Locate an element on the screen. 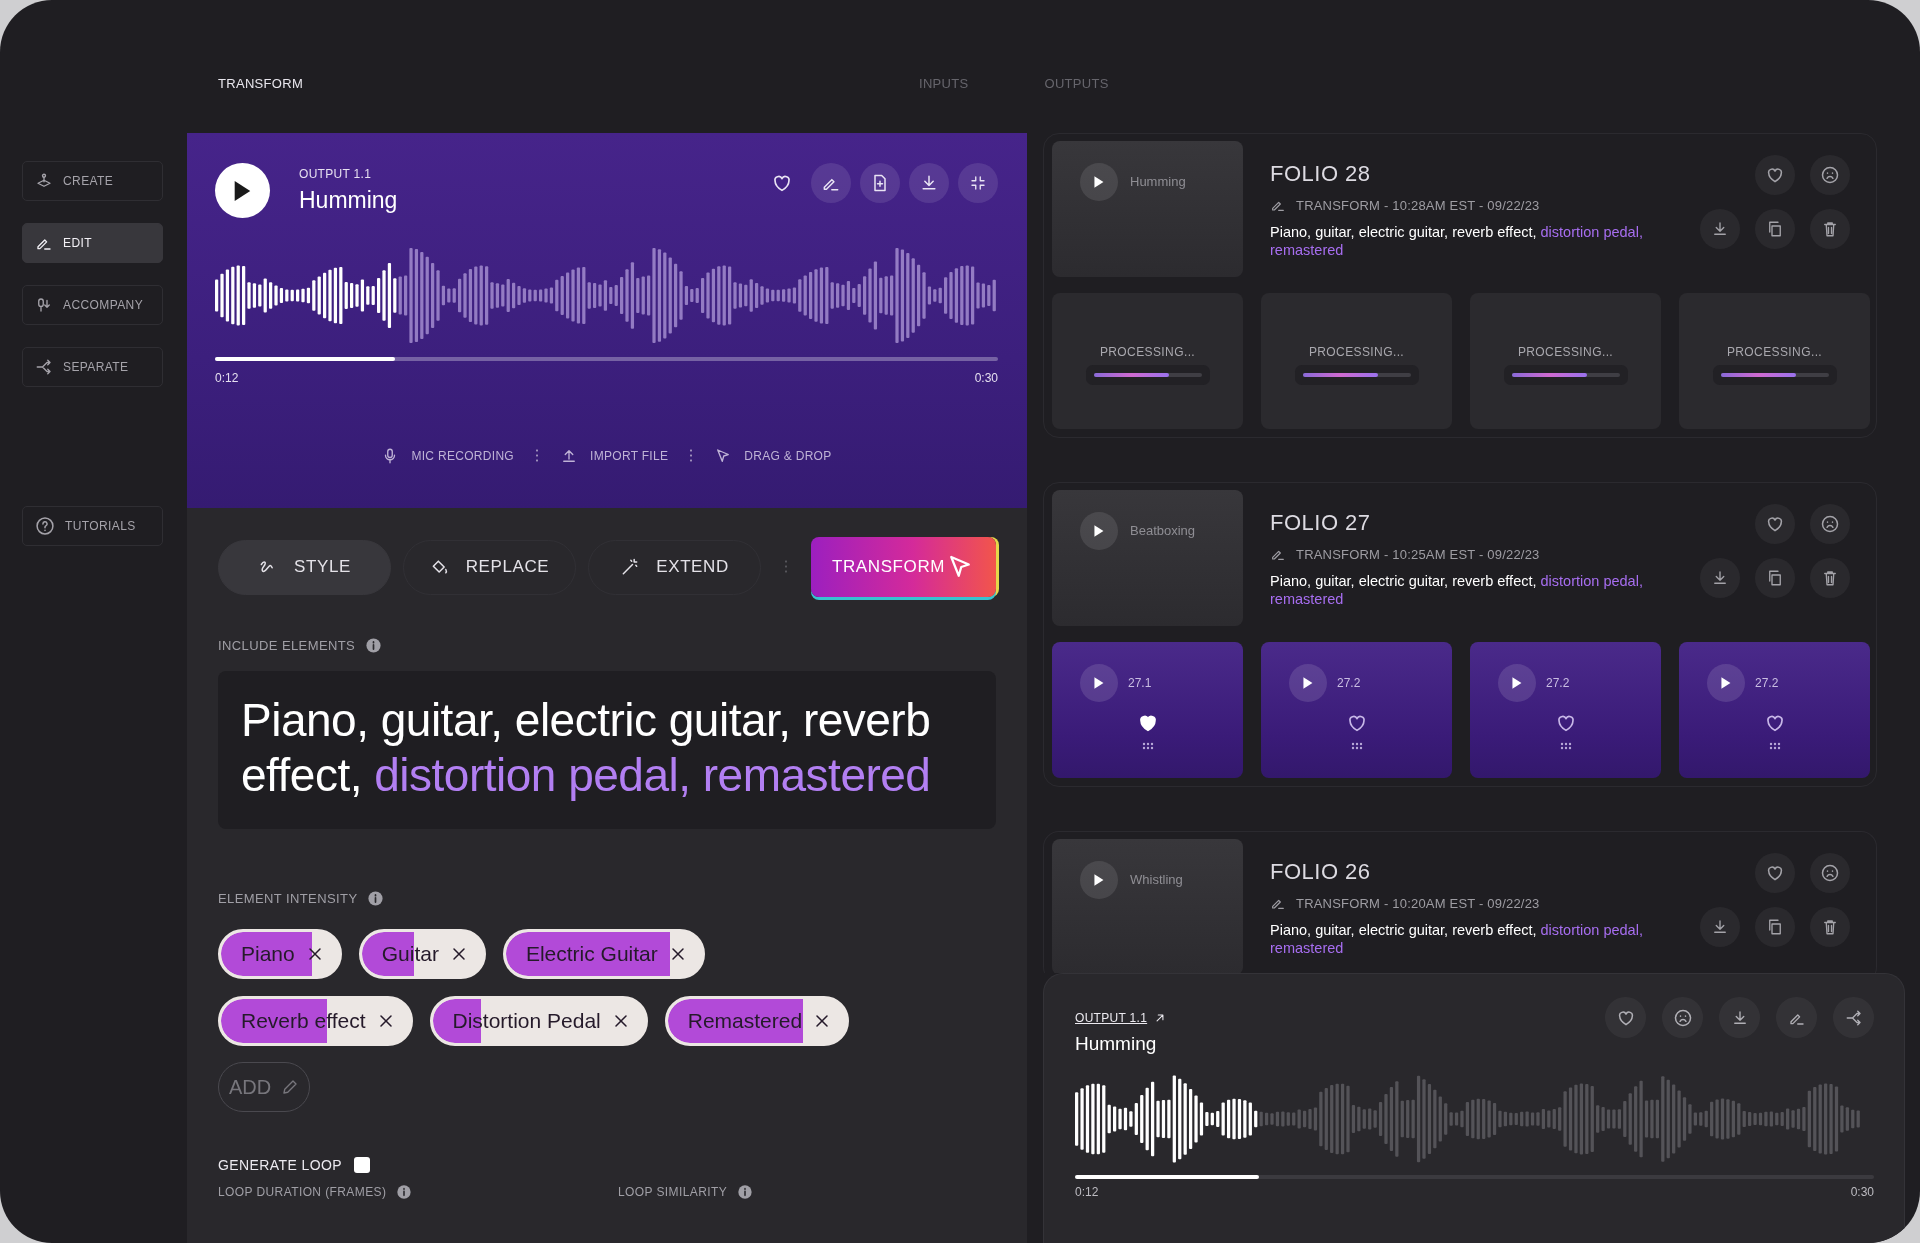 The height and width of the screenshot is (1243, 1920). loop-checkbox is located at coordinates (361, 1165).